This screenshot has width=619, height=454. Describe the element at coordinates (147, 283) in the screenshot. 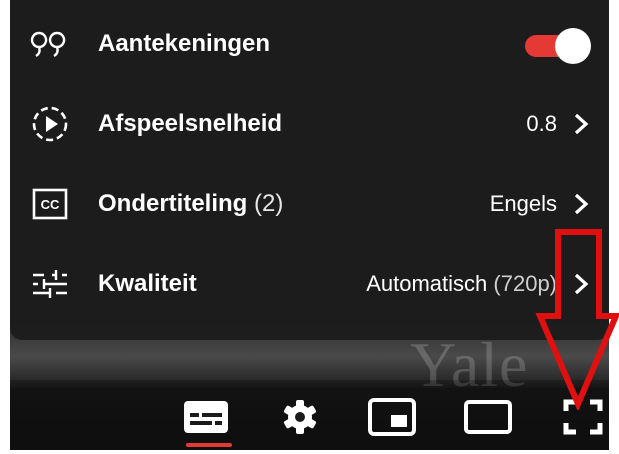

I see `menu-item-label: Kwaliteit` at that location.